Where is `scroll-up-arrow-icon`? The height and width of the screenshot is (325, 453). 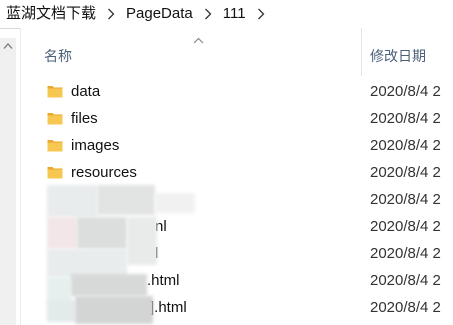 scroll-up-arrow-icon is located at coordinates (8, 46).